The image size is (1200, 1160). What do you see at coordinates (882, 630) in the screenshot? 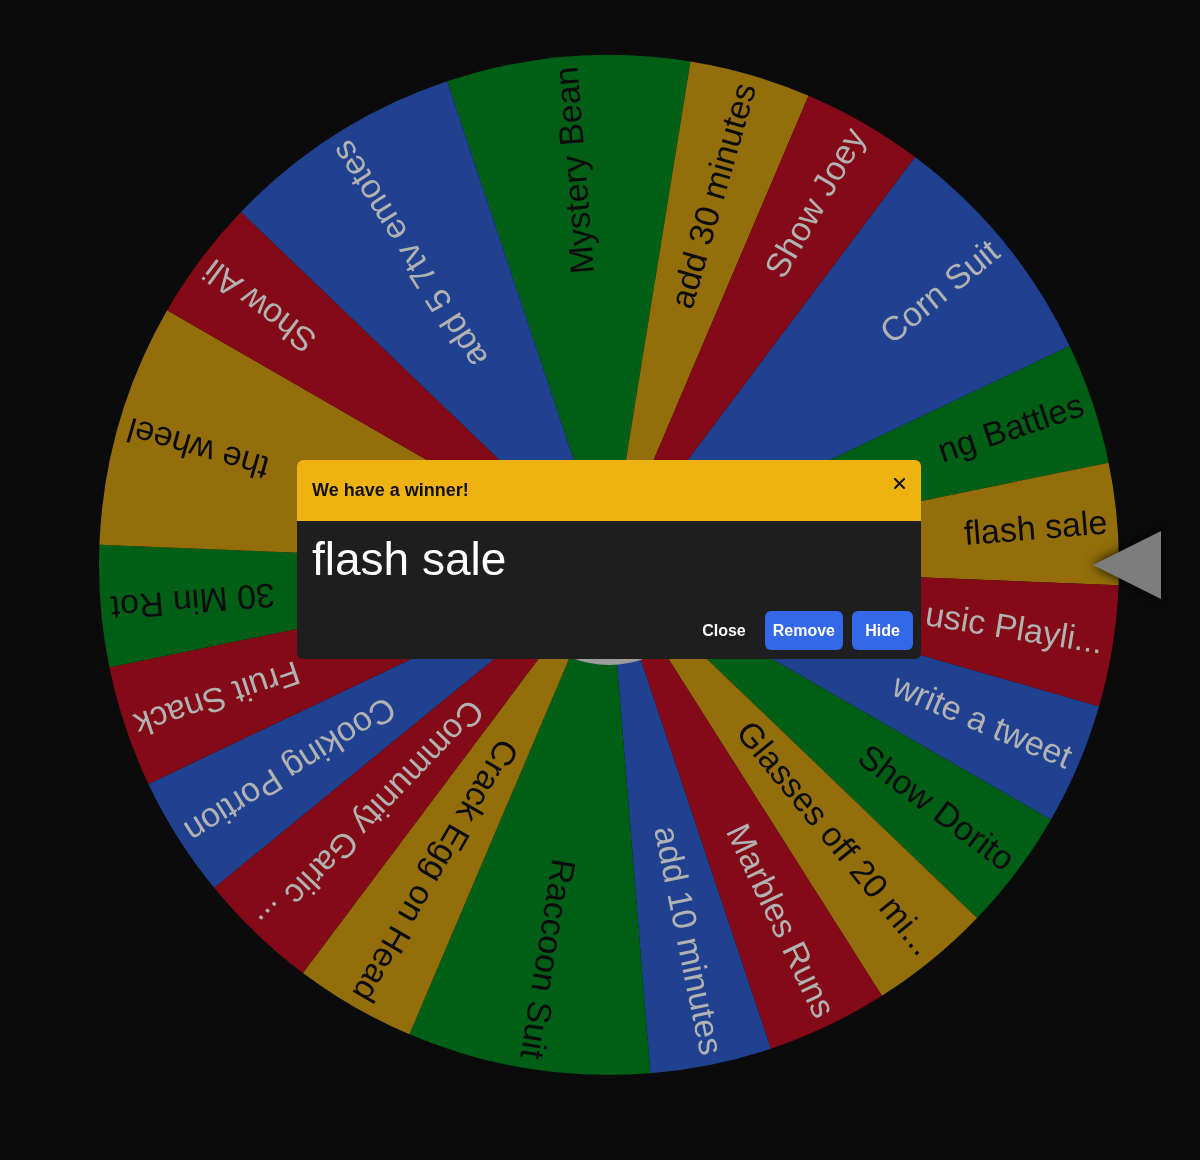
I see `dialog-button: Hide` at bounding box center [882, 630].